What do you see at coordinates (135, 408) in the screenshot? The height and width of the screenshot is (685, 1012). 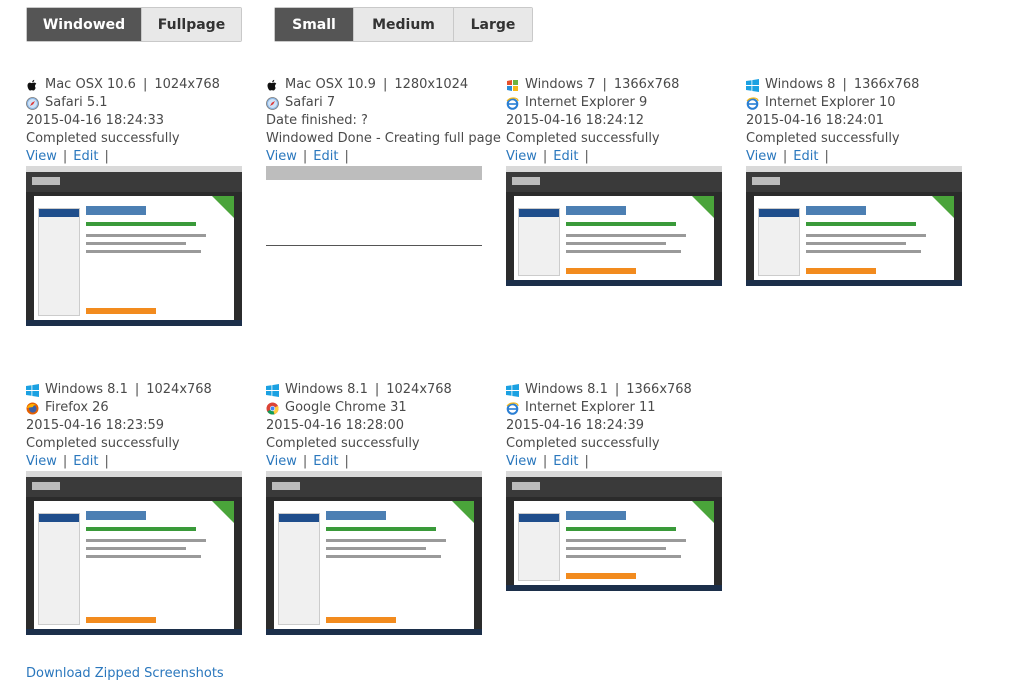 I see `browser-row: Firefox 26` at bounding box center [135, 408].